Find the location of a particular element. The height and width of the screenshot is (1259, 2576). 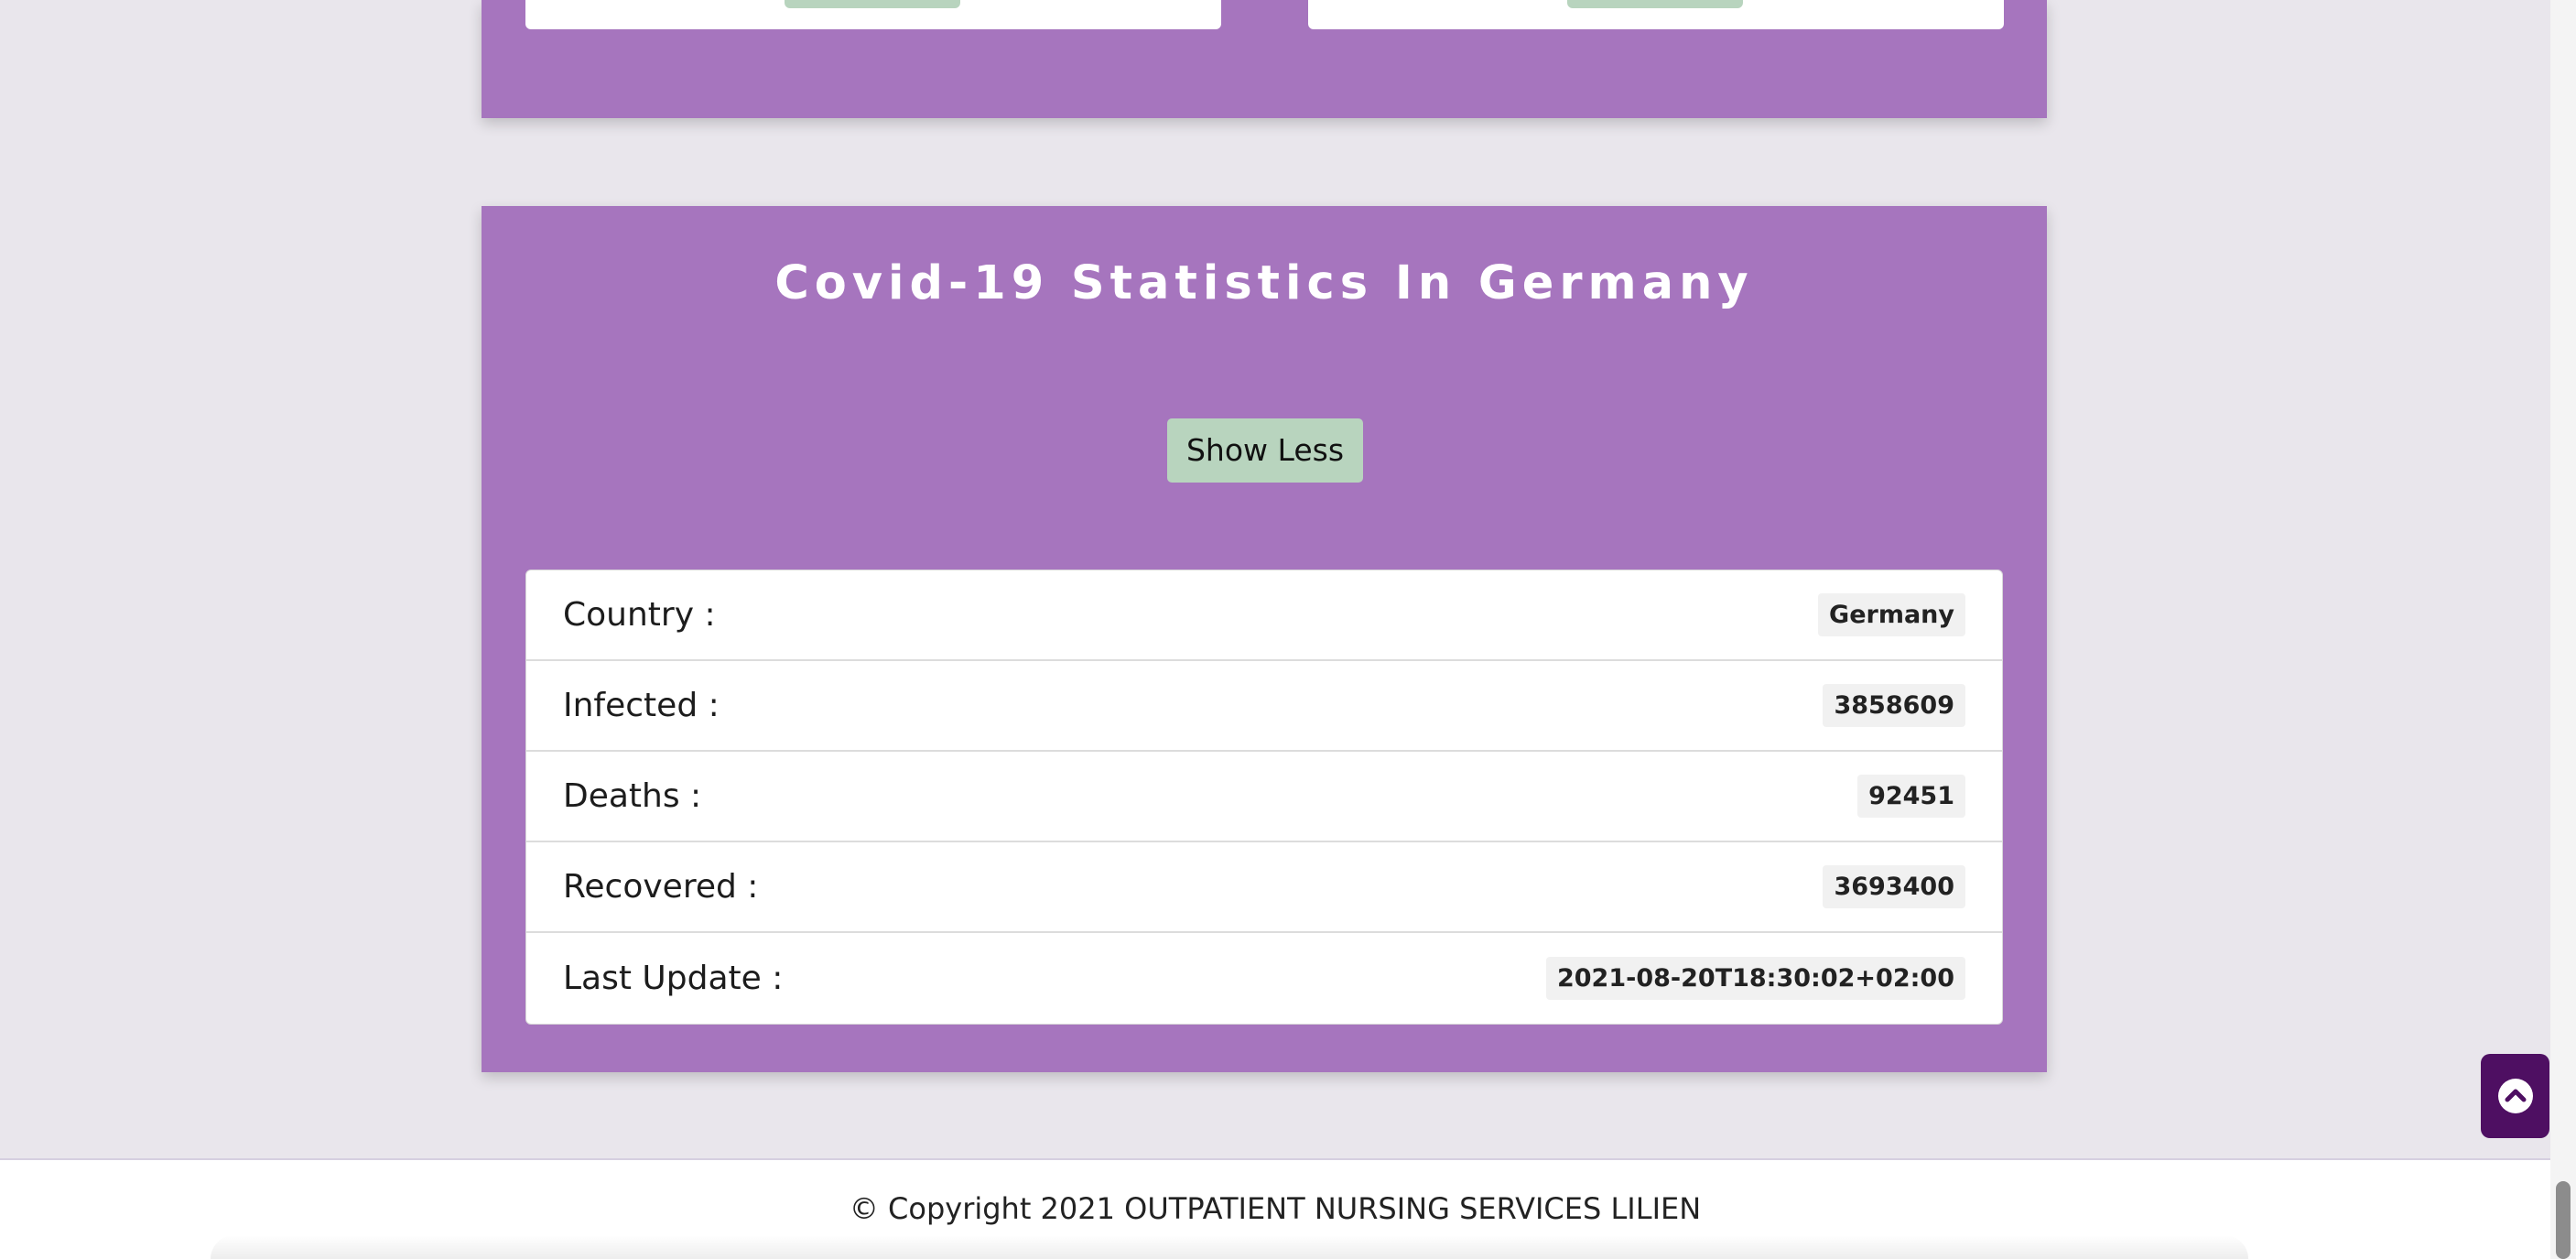

stats-row-value: 92451 is located at coordinates (1911, 796).